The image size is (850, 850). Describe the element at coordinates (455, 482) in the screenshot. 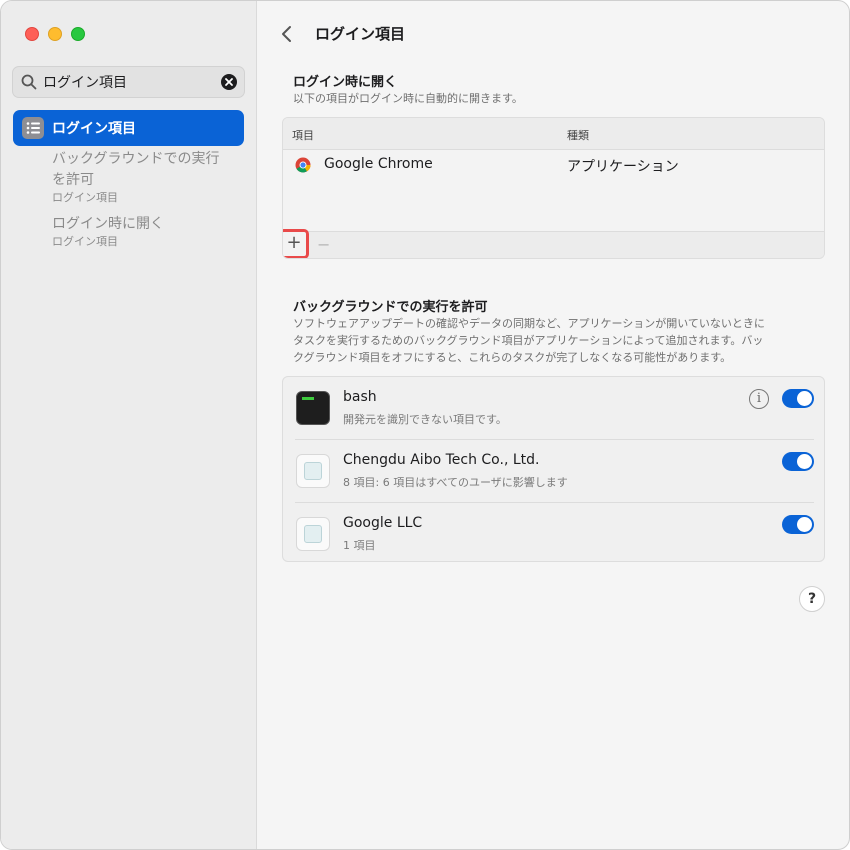

I see `item-caption: 8 項目: 6 項目はすべてのユーザに影響します` at that location.